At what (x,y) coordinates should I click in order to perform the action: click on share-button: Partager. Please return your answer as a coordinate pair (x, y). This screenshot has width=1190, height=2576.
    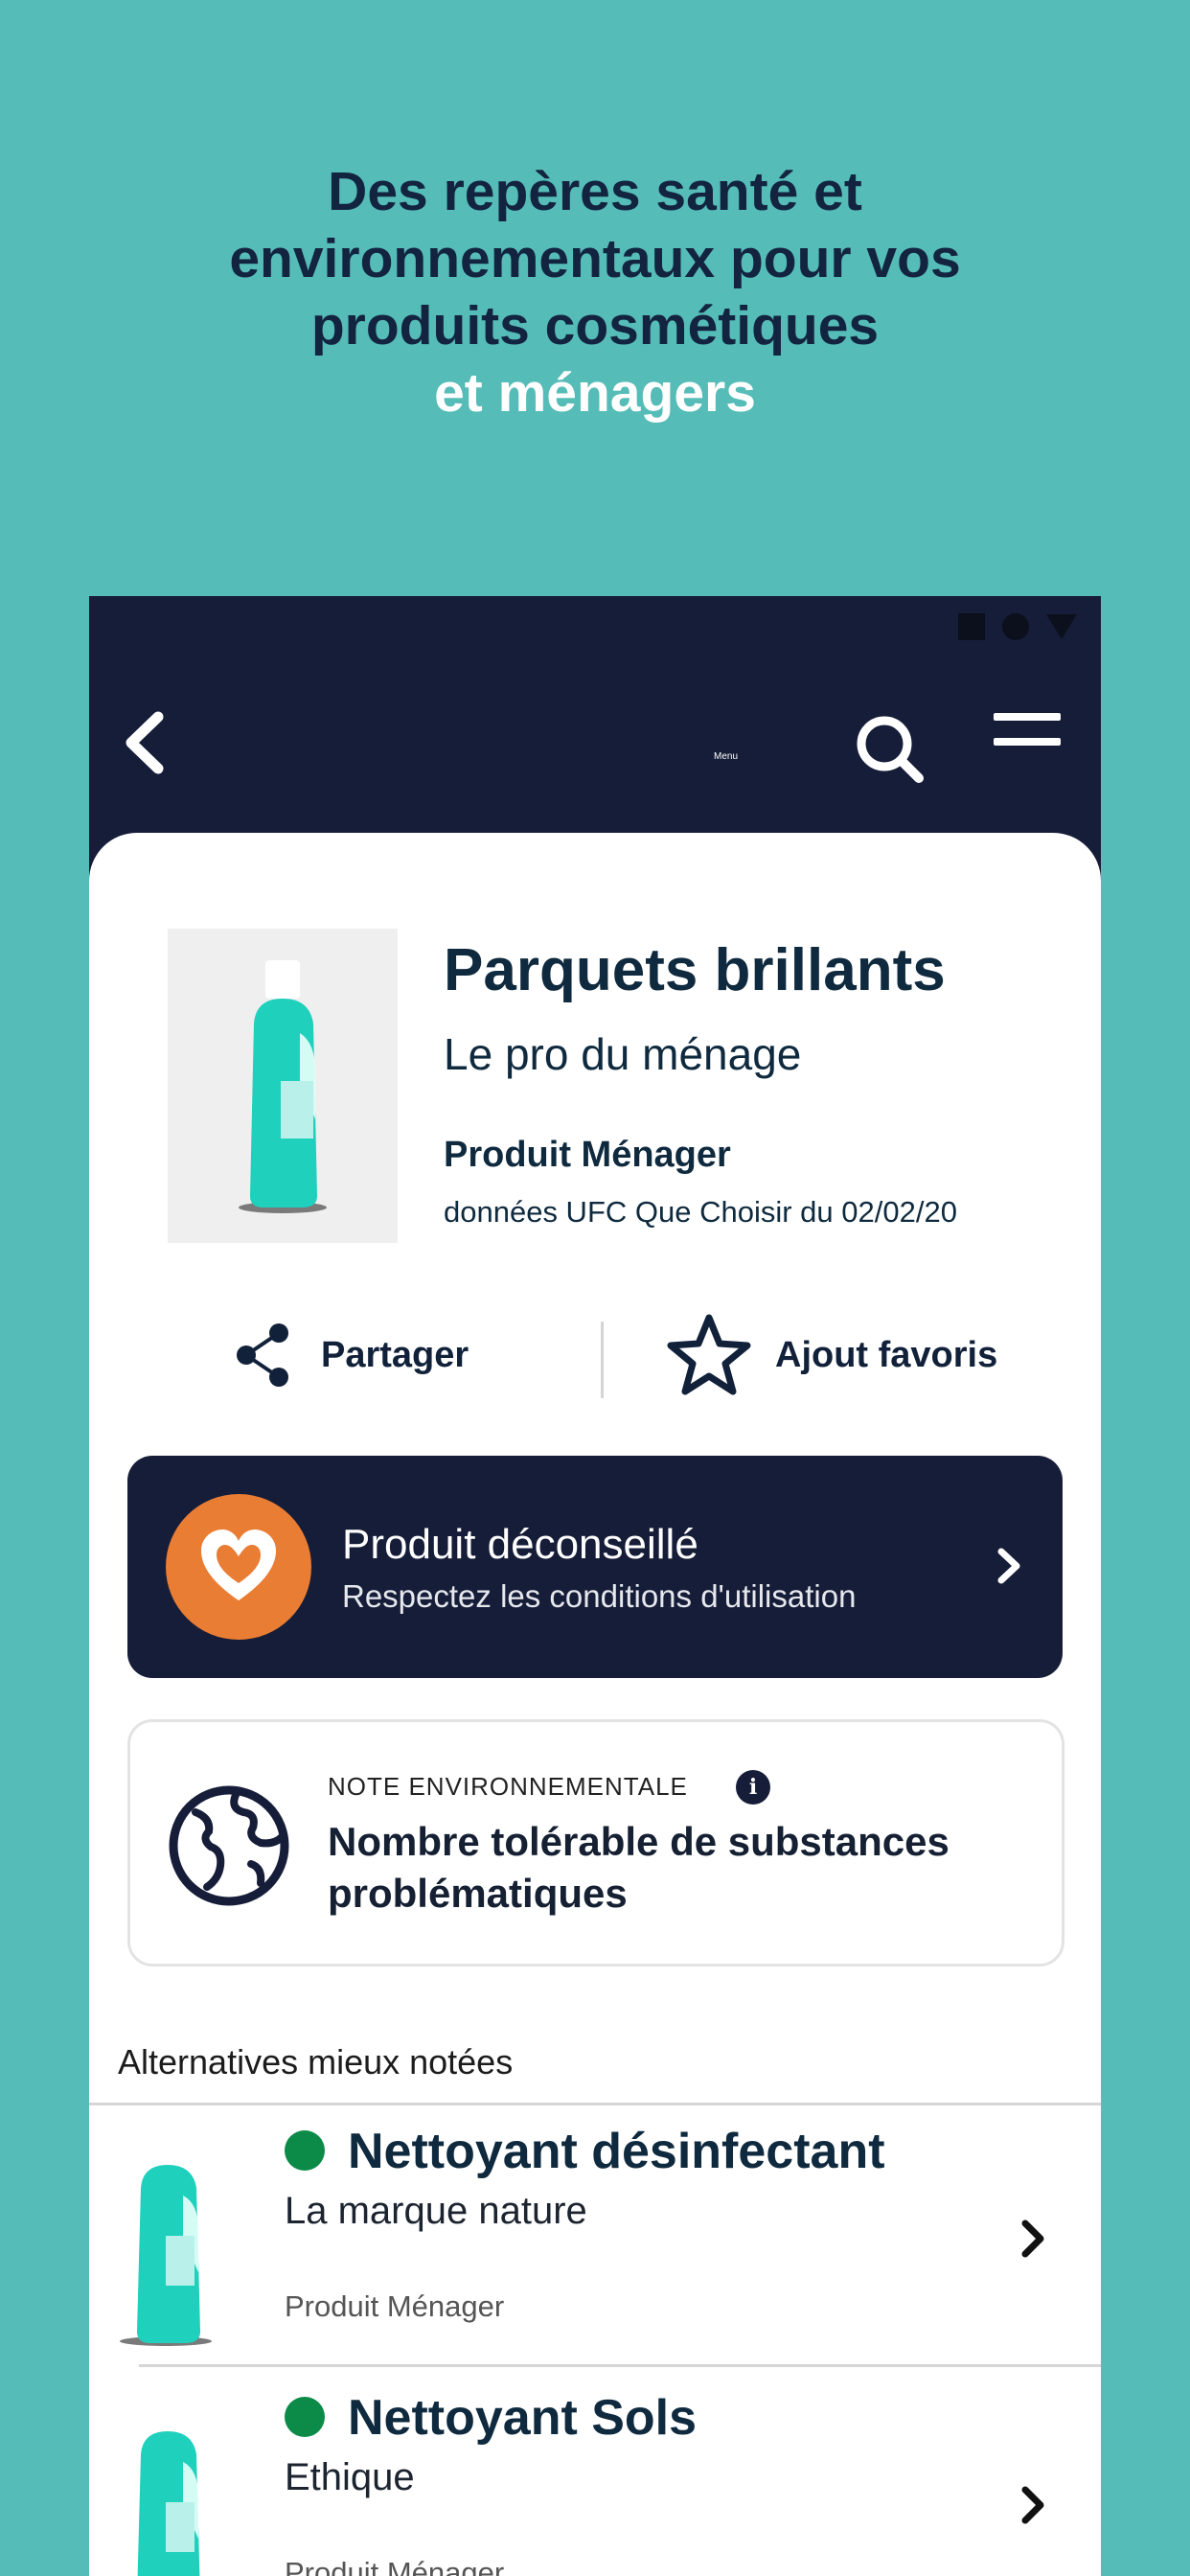
    Looking at the image, I should click on (351, 1355).